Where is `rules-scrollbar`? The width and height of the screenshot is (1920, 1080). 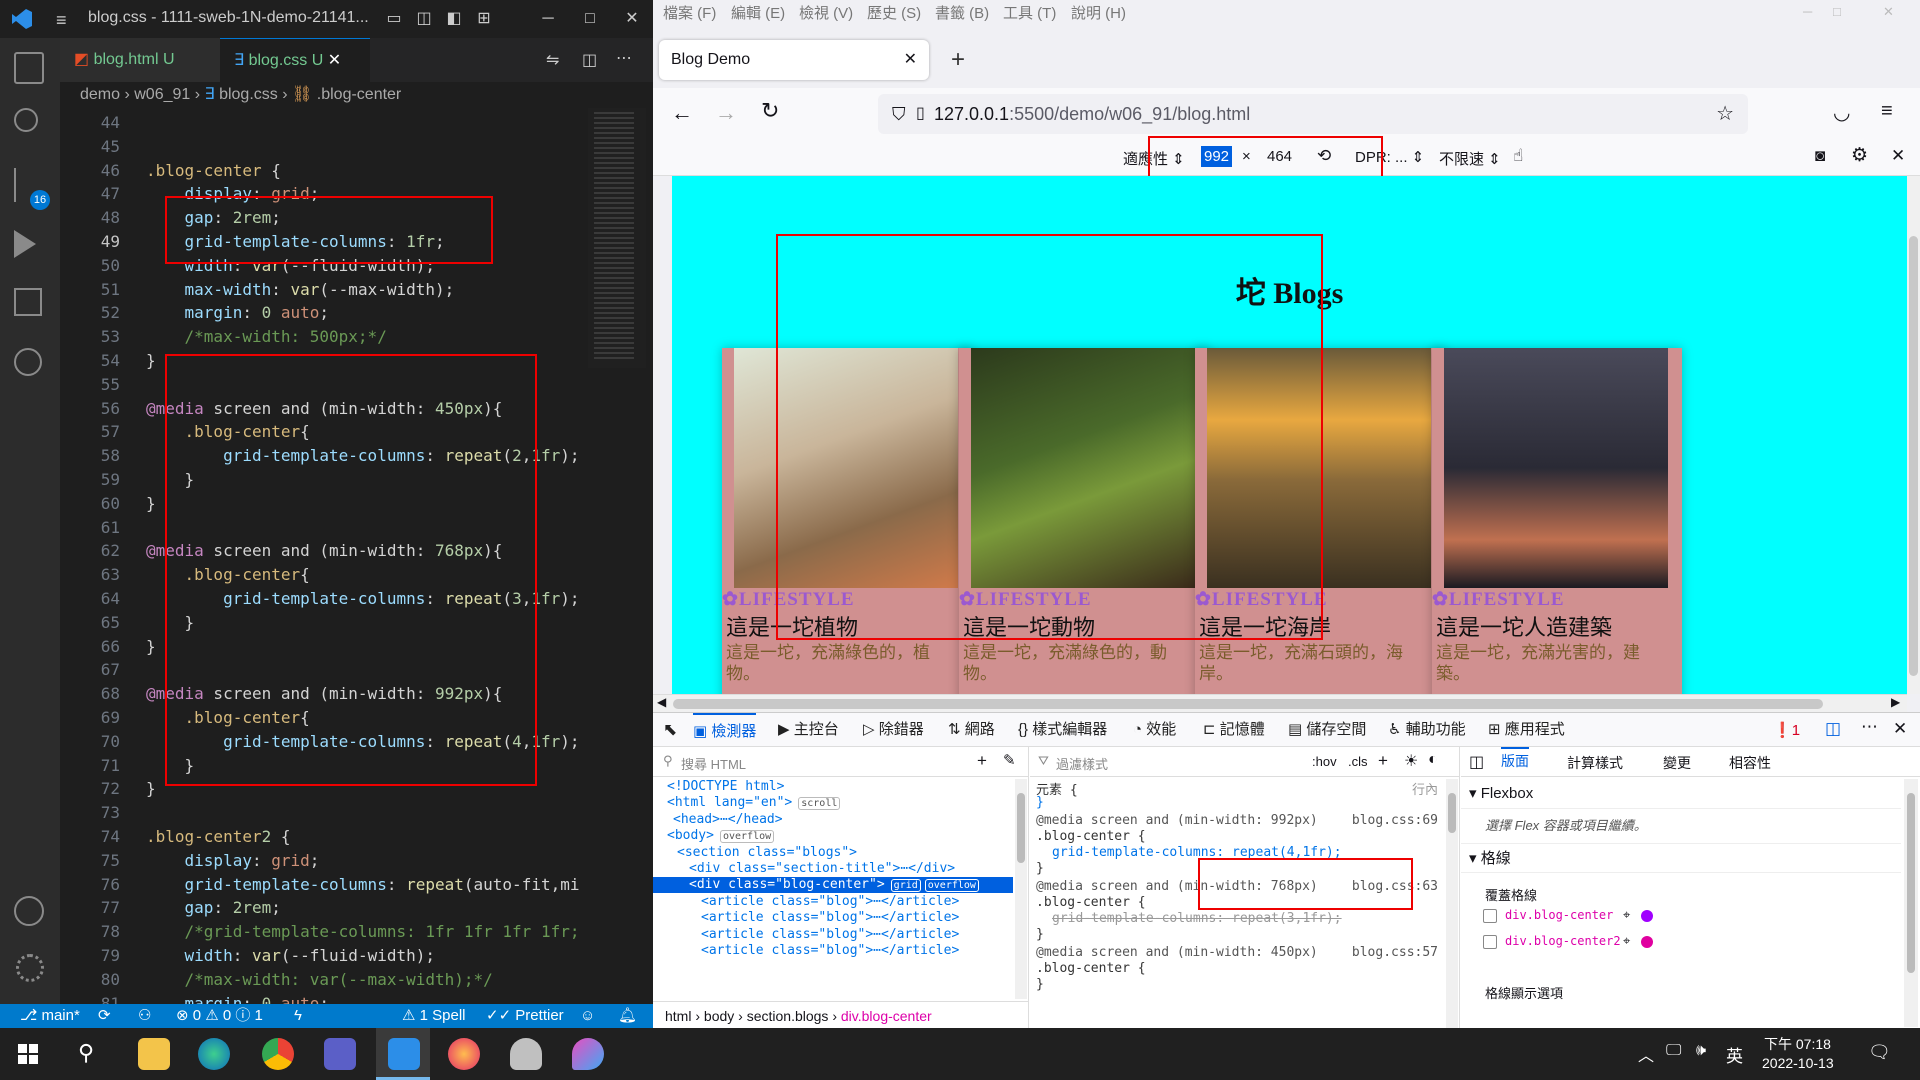 rules-scrollbar is located at coordinates (1452, 904).